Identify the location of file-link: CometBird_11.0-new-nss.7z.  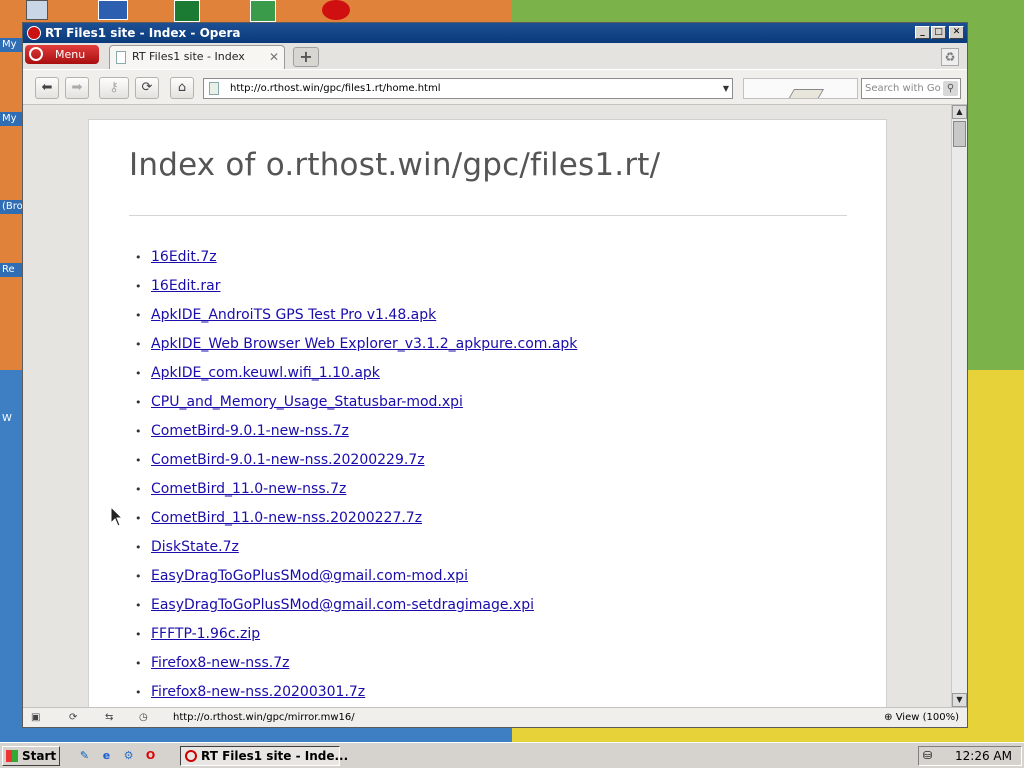
(248, 489).